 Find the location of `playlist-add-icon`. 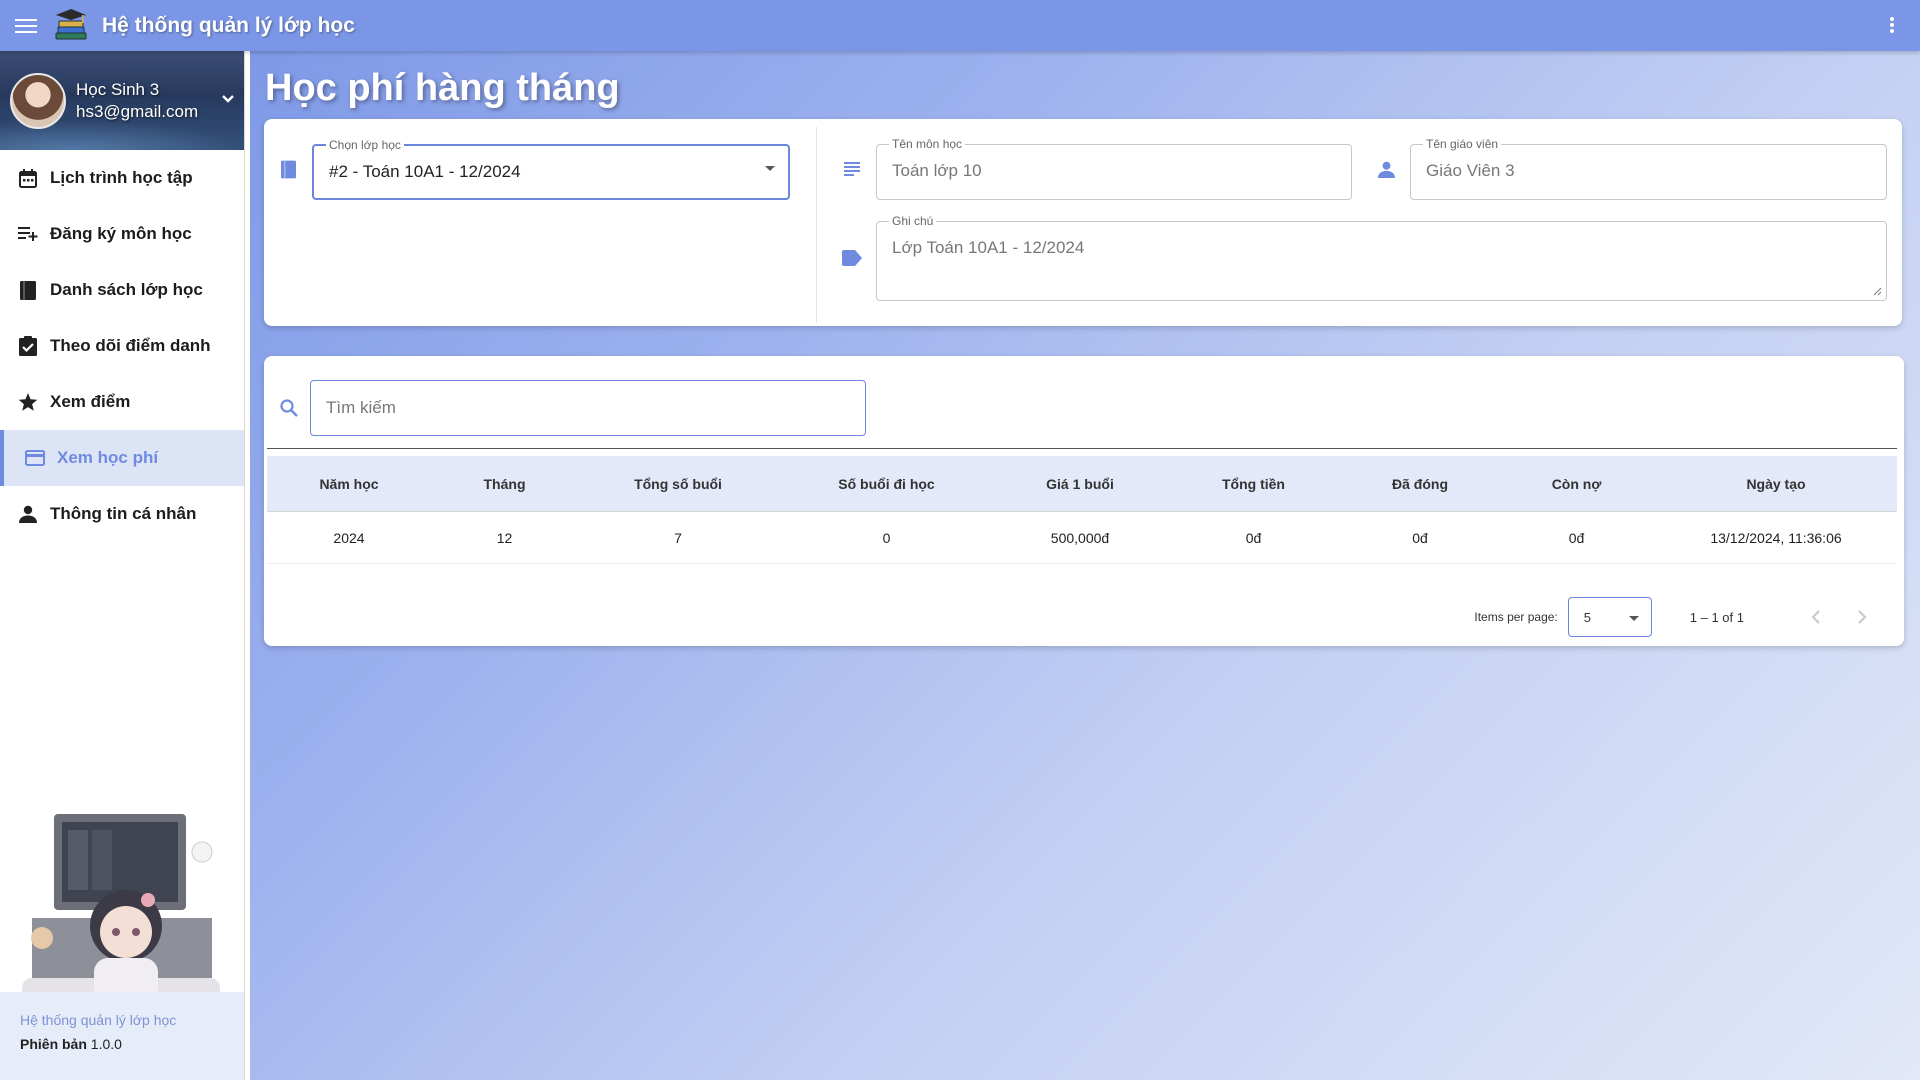

playlist-add-icon is located at coordinates (28, 234).